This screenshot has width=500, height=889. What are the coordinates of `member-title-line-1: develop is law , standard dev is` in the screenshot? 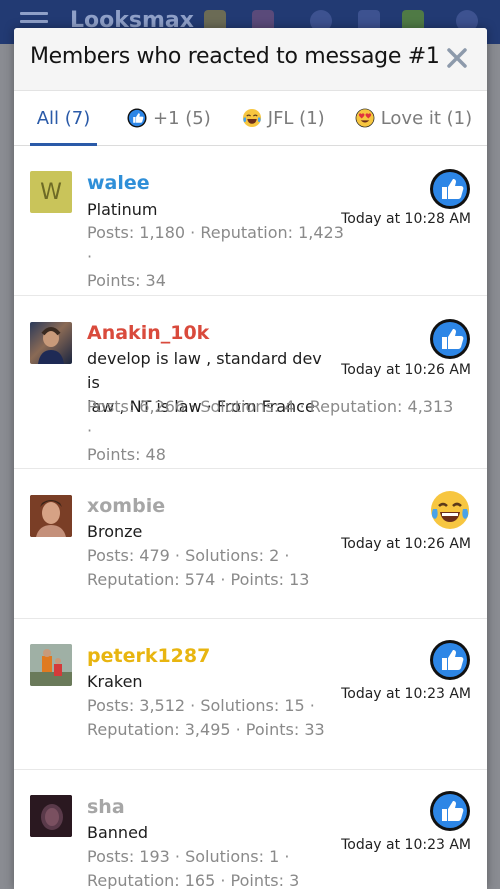 It's located at (204, 370).